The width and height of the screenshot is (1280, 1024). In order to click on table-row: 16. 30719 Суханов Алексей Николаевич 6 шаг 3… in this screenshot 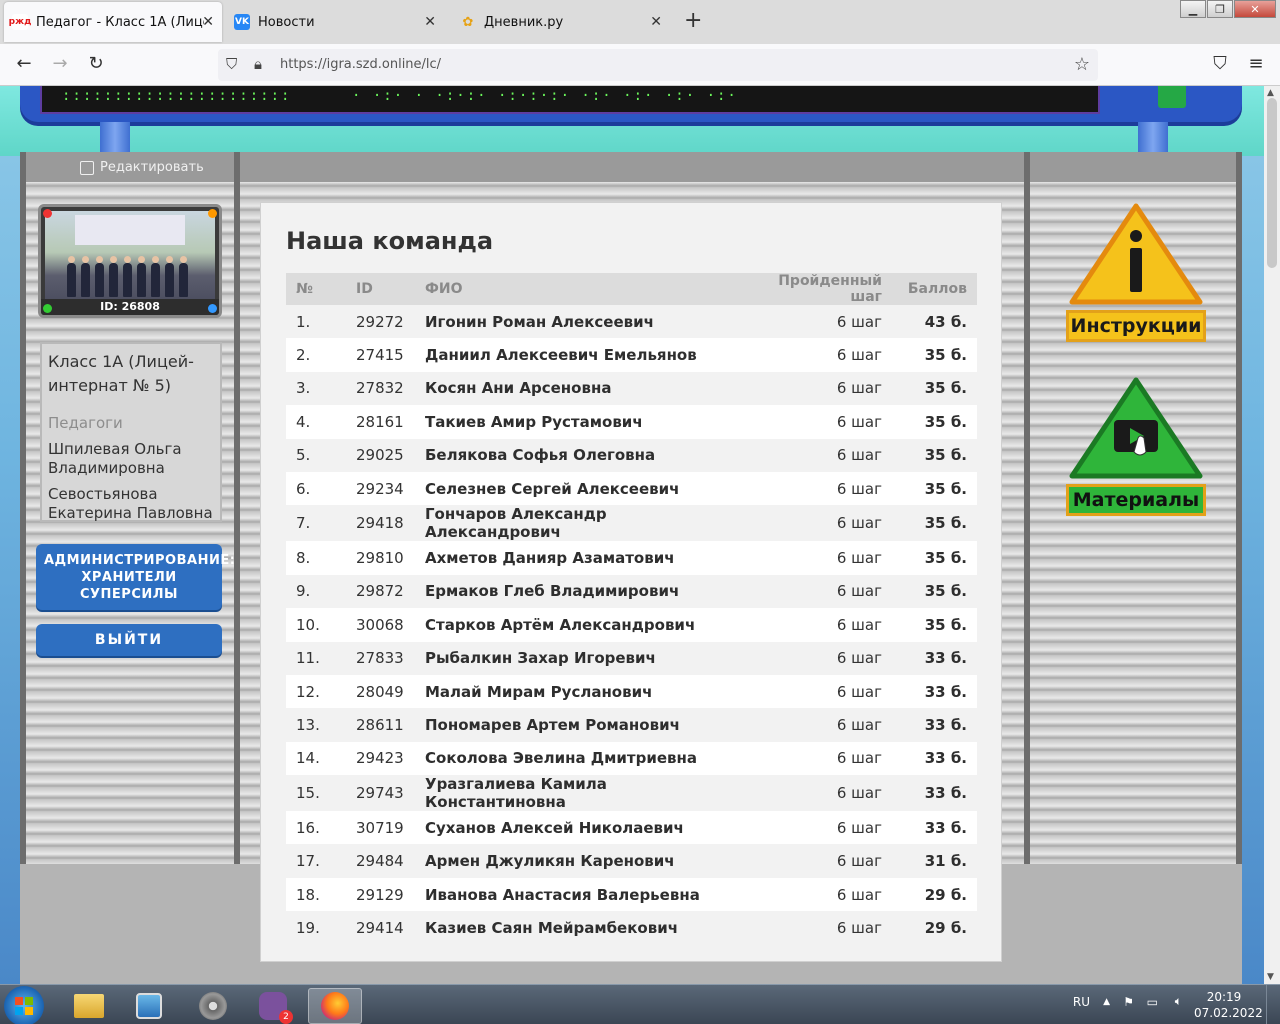, I will do `click(631, 828)`.